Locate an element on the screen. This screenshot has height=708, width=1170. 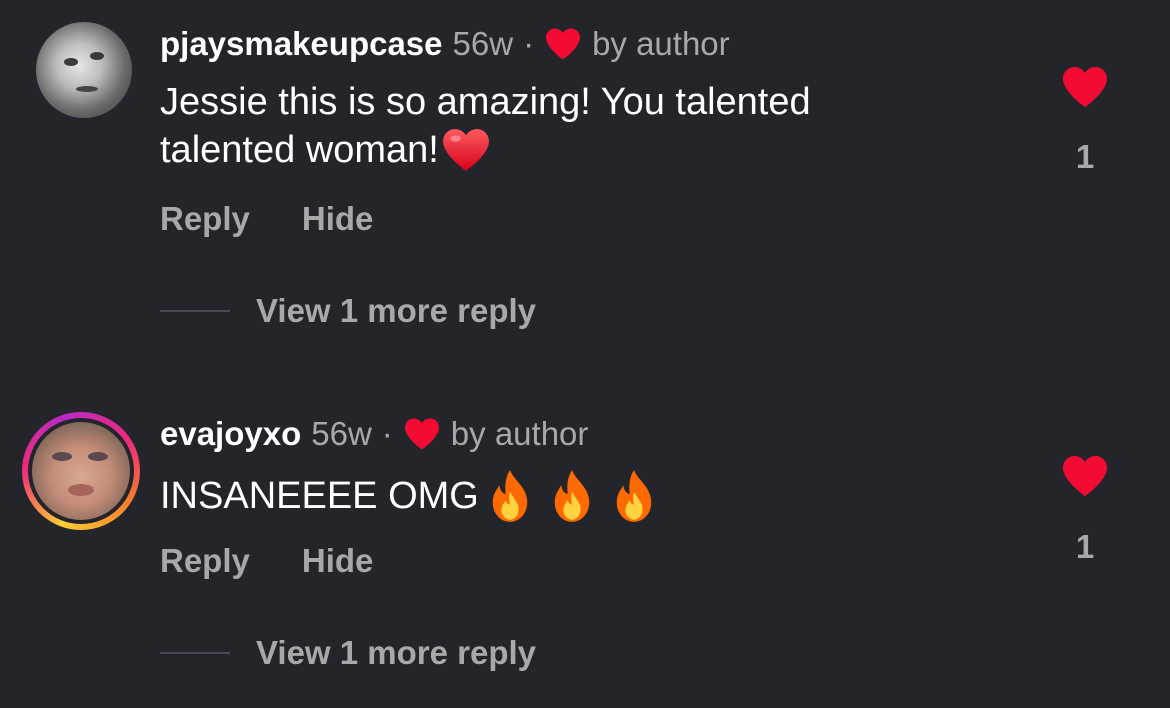
avatar-photo is located at coordinates (81, 471).